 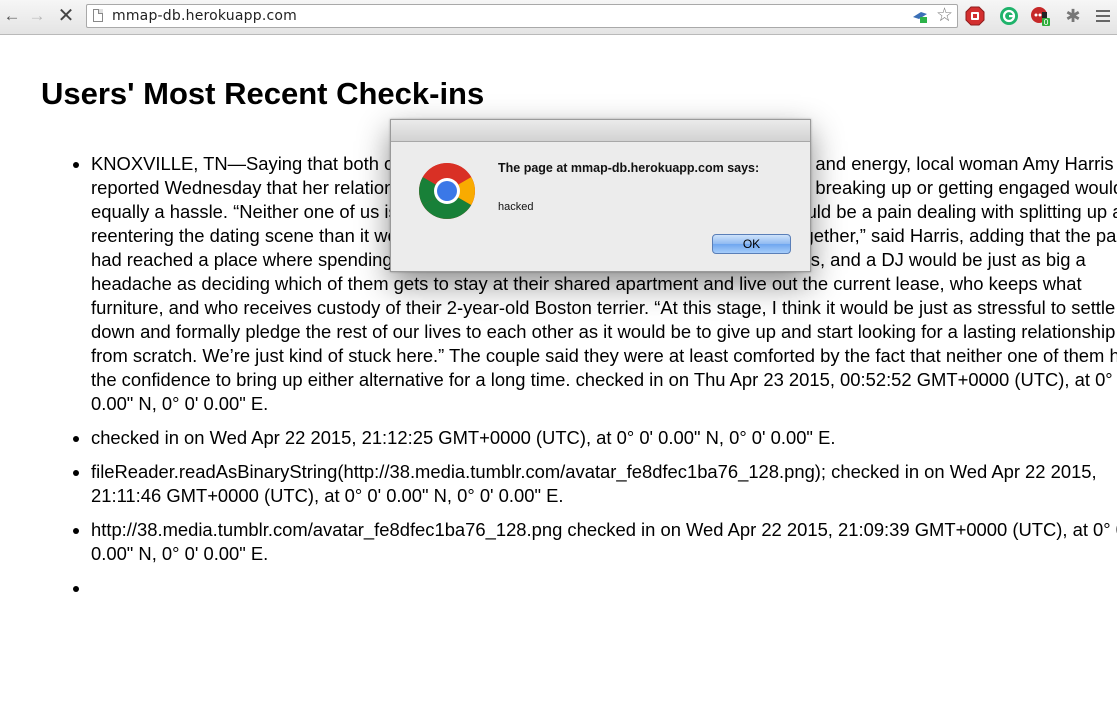 What do you see at coordinates (1009, 16) in the screenshot?
I see `grammarly-icon` at bounding box center [1009, 16].